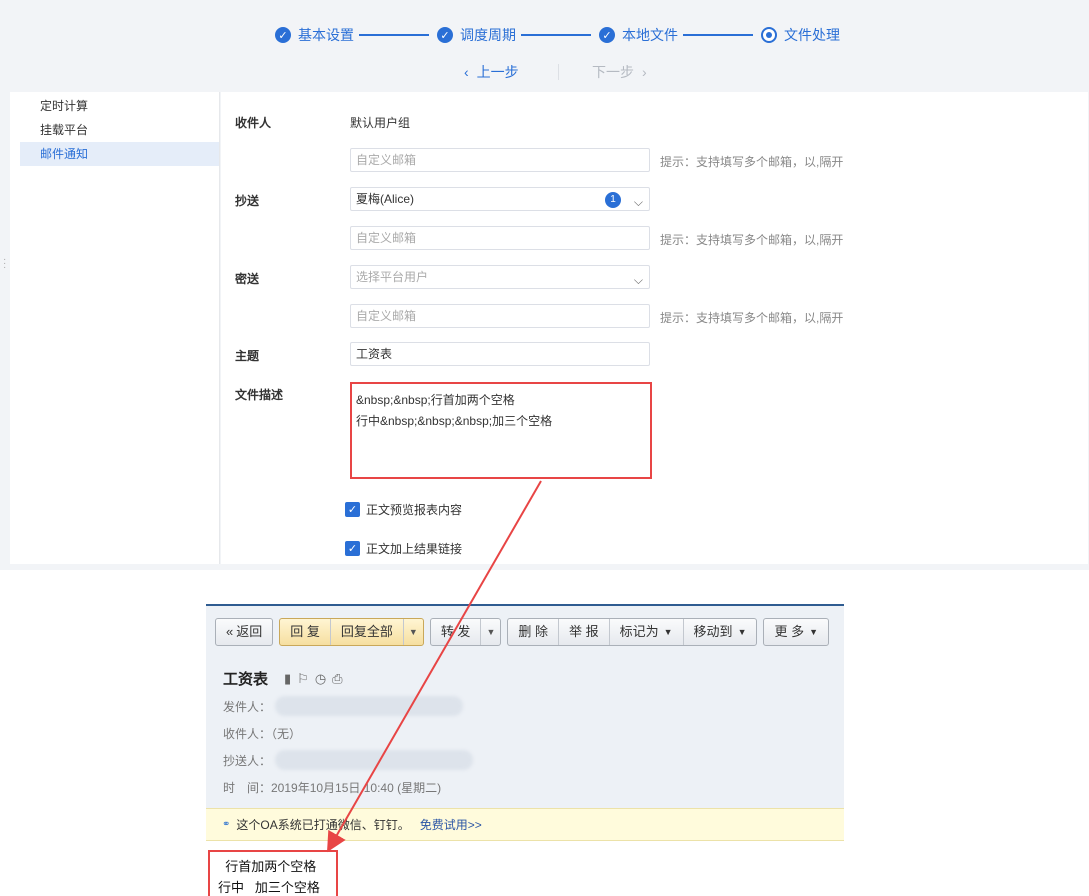 This screenshot has height=896, width=1089. Describe the element at coordinates (246, 679) in the screenshot. I see `mail-subject-text: 工资表` at that location.